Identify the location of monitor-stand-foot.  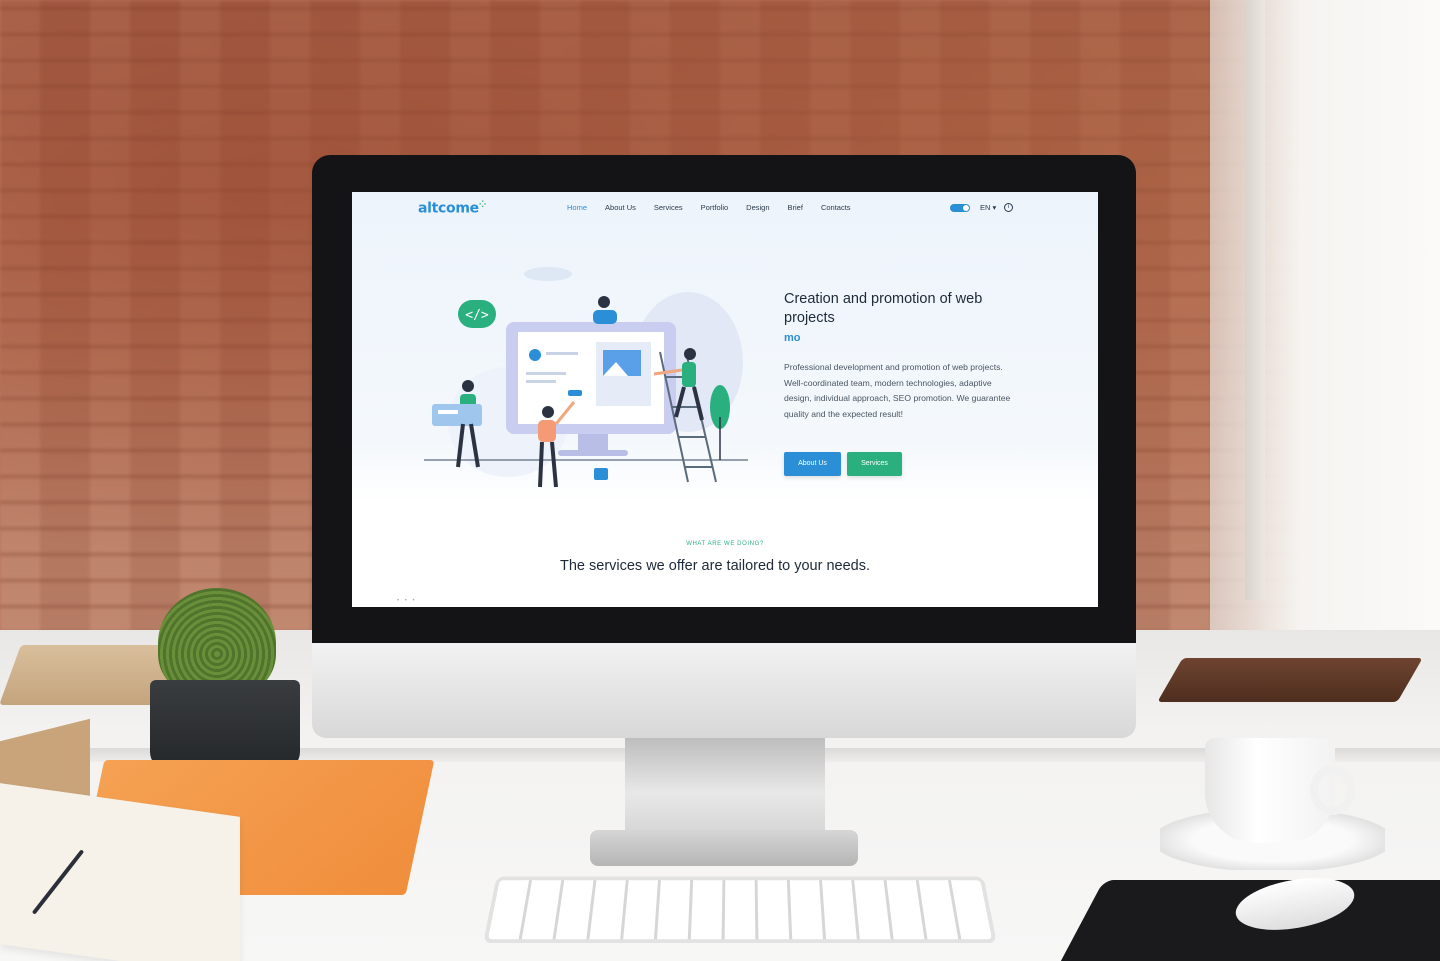
(724, 848).